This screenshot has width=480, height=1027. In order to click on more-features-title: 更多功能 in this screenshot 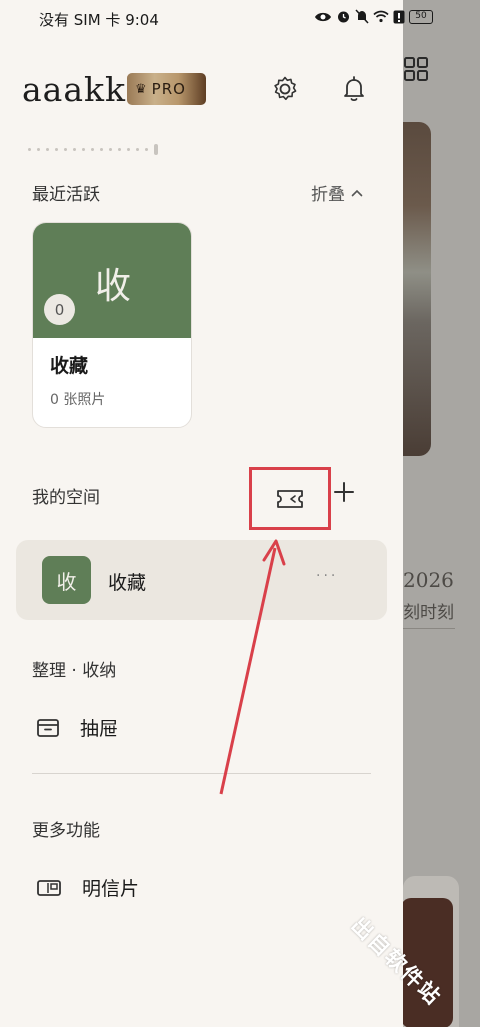, I will do `click(66, 831)`.